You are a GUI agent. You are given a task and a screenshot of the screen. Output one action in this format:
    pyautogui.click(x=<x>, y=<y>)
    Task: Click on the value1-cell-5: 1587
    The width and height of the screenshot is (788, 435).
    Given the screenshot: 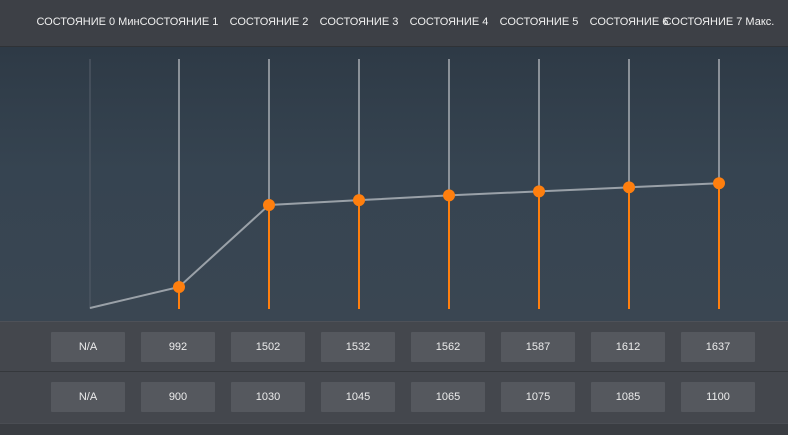 What is the action you would take?
    pyautogui.click(x=538, y=347)
    